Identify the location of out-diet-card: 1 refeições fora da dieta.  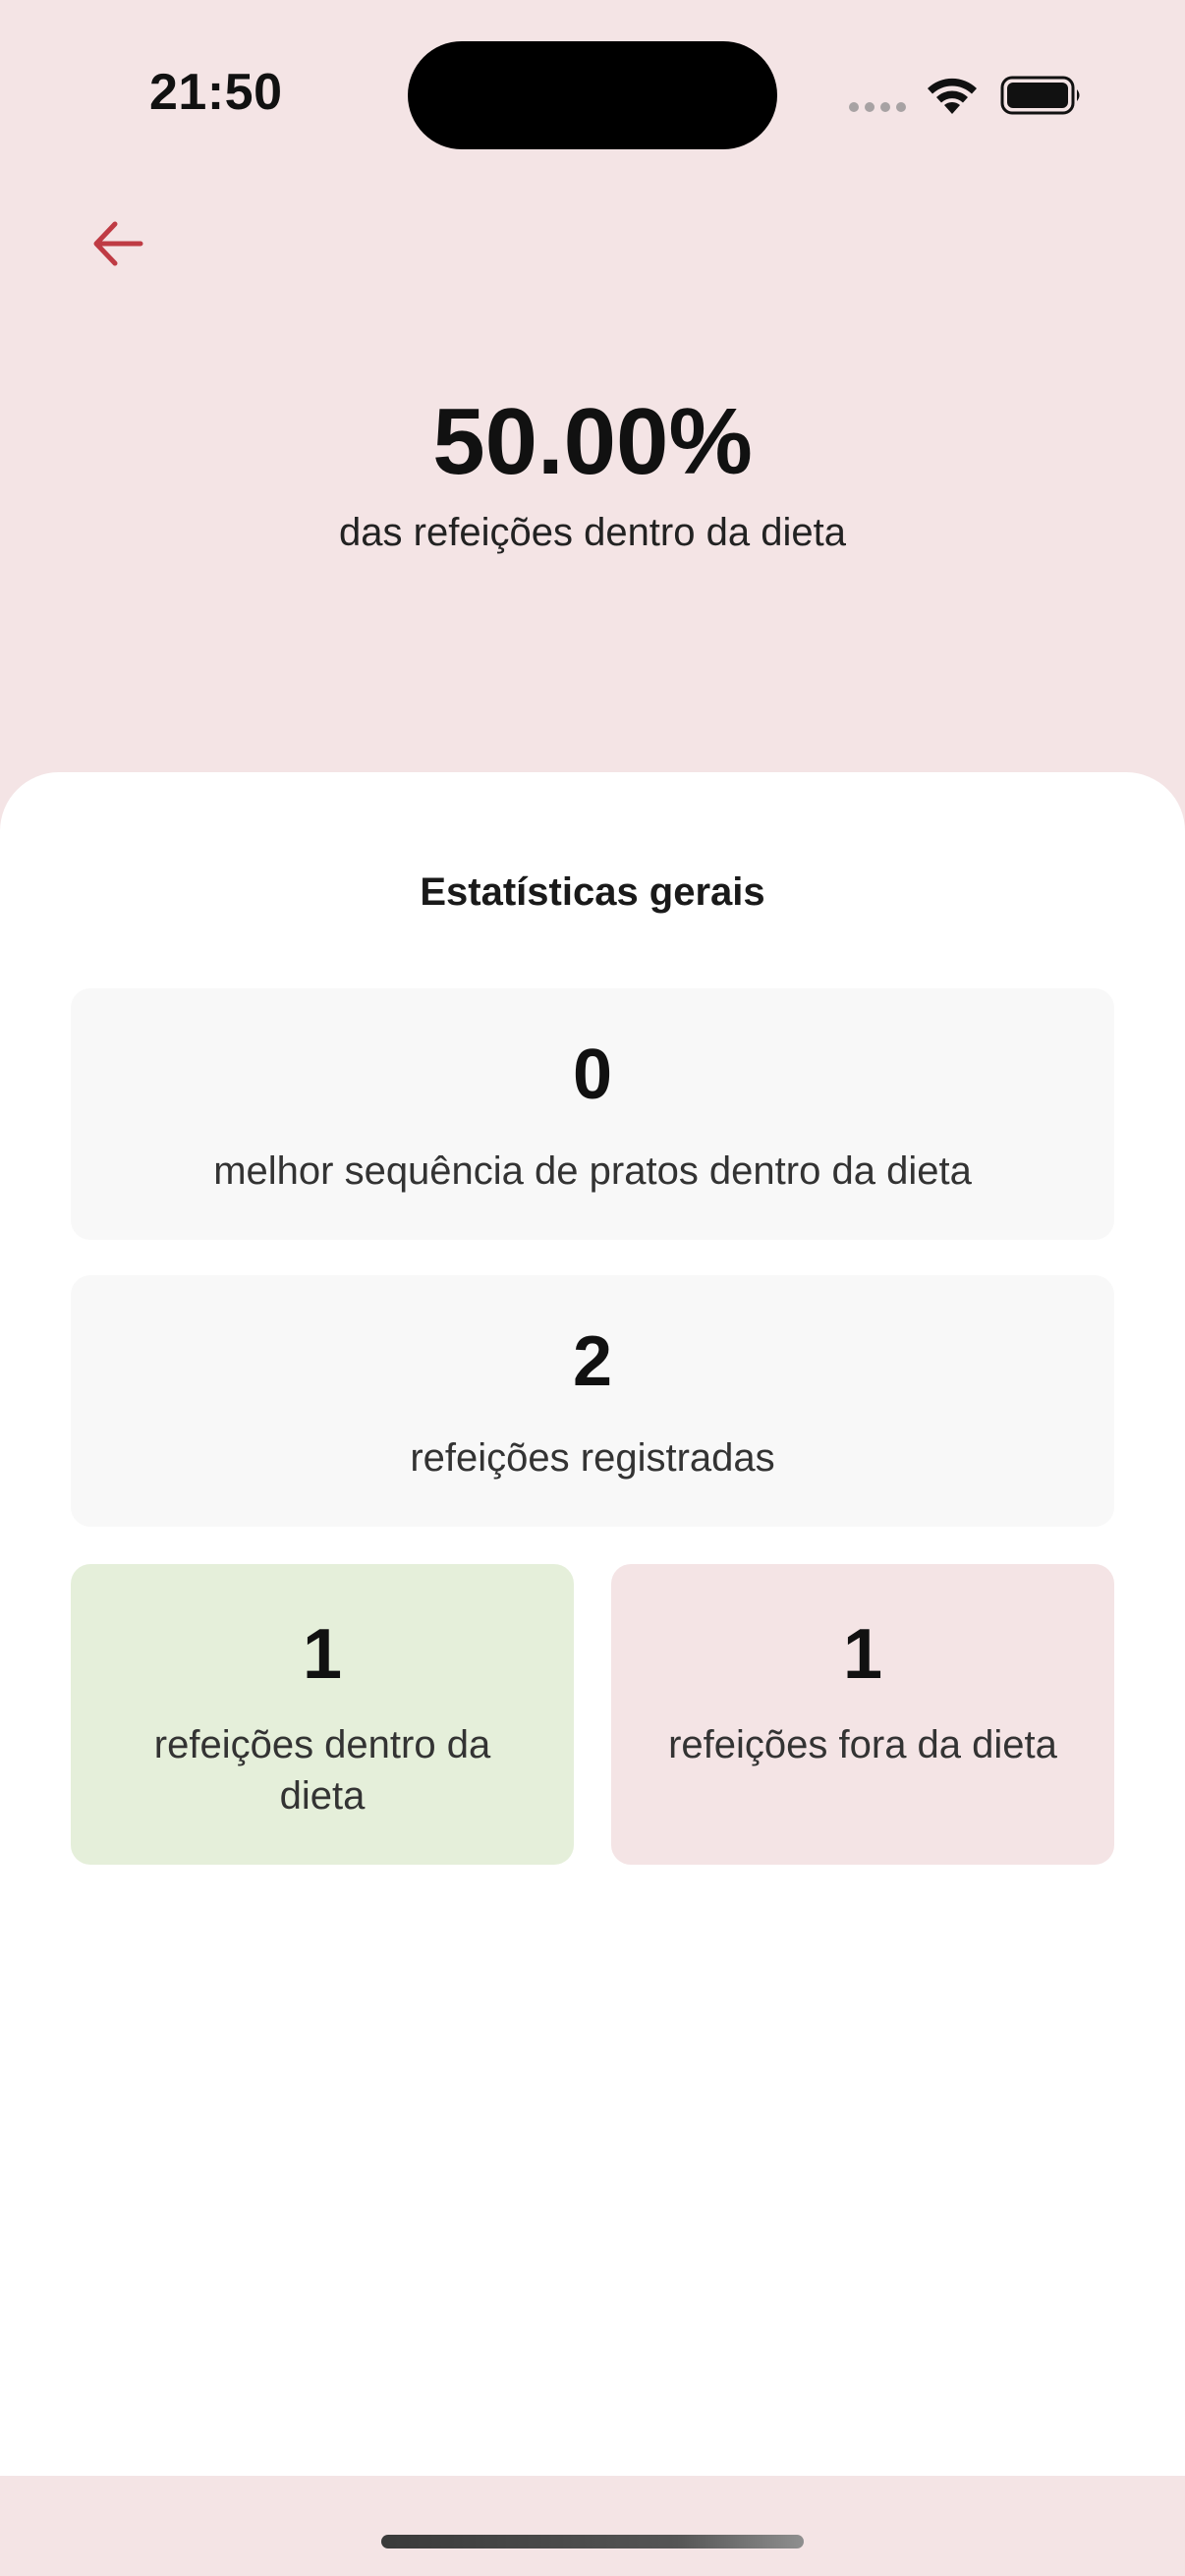
(863, 1714).